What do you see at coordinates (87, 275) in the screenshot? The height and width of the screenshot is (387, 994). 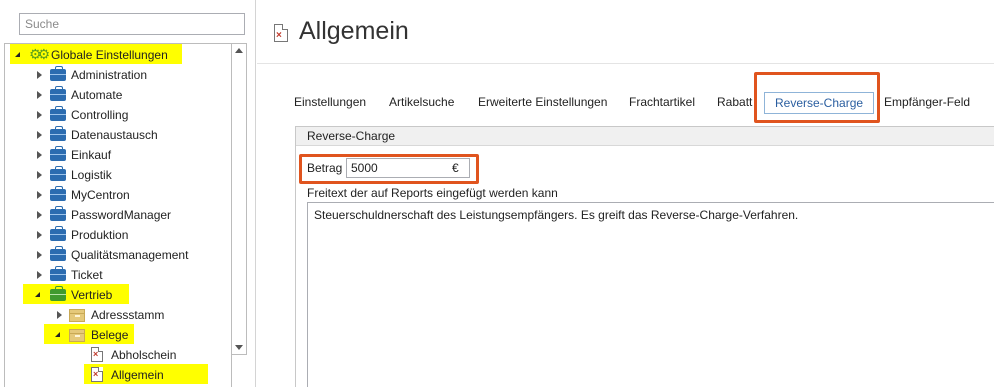 I see `tree-item-label: Ticket` at bounding box center [87, 275].